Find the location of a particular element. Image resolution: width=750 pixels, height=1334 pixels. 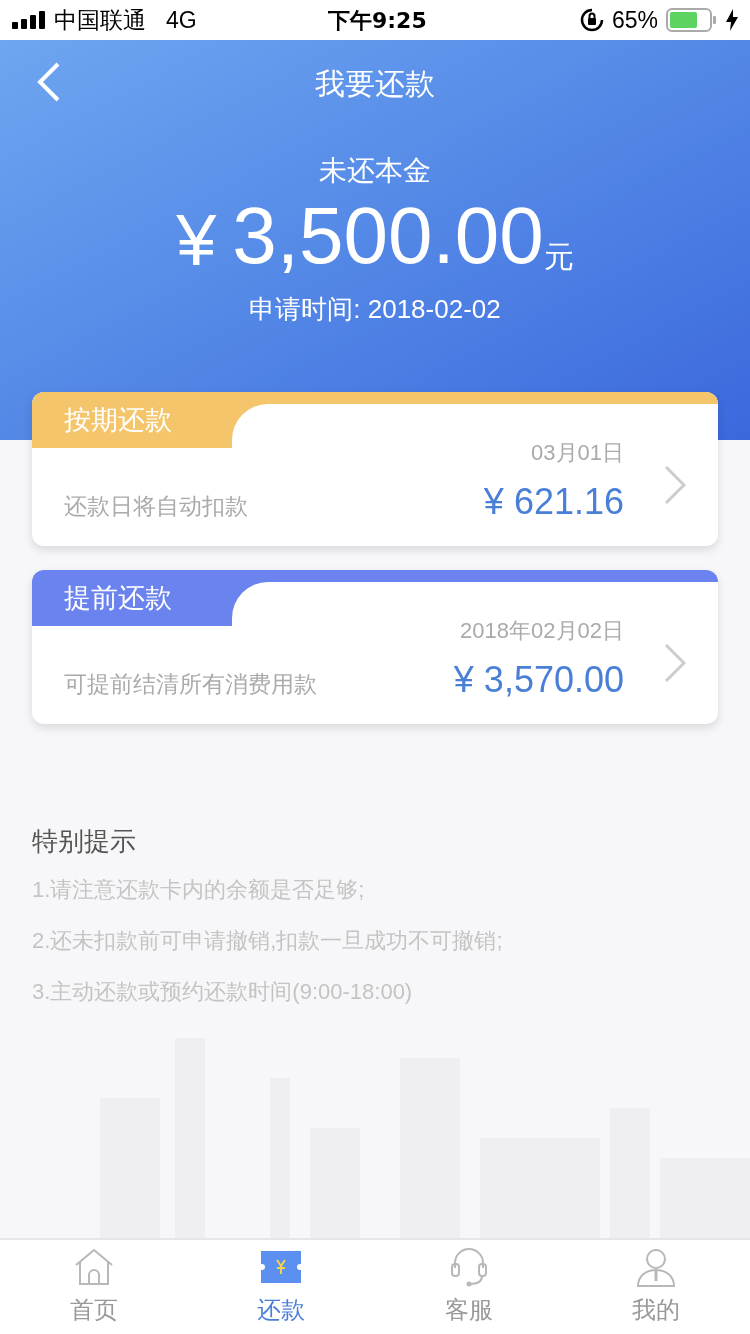

due-date: 03月01日 is located at coordinates (577, 452).